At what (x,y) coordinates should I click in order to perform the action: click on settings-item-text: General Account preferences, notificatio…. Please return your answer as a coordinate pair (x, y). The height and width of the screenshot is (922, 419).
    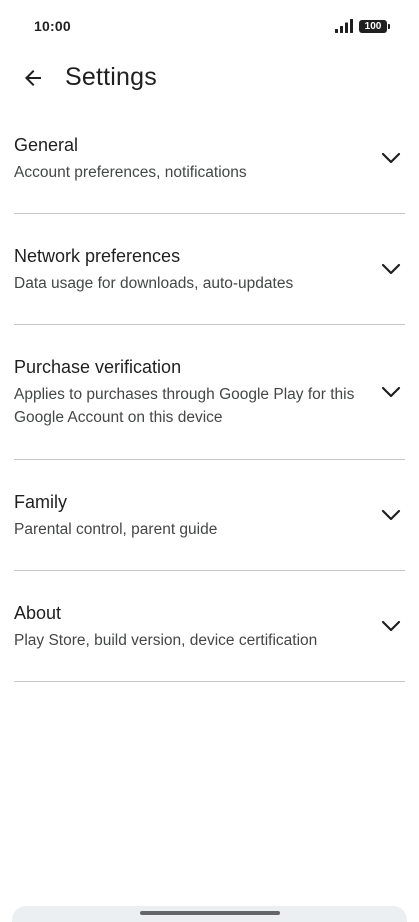
    Looking at the image, I should click on (209, 158).